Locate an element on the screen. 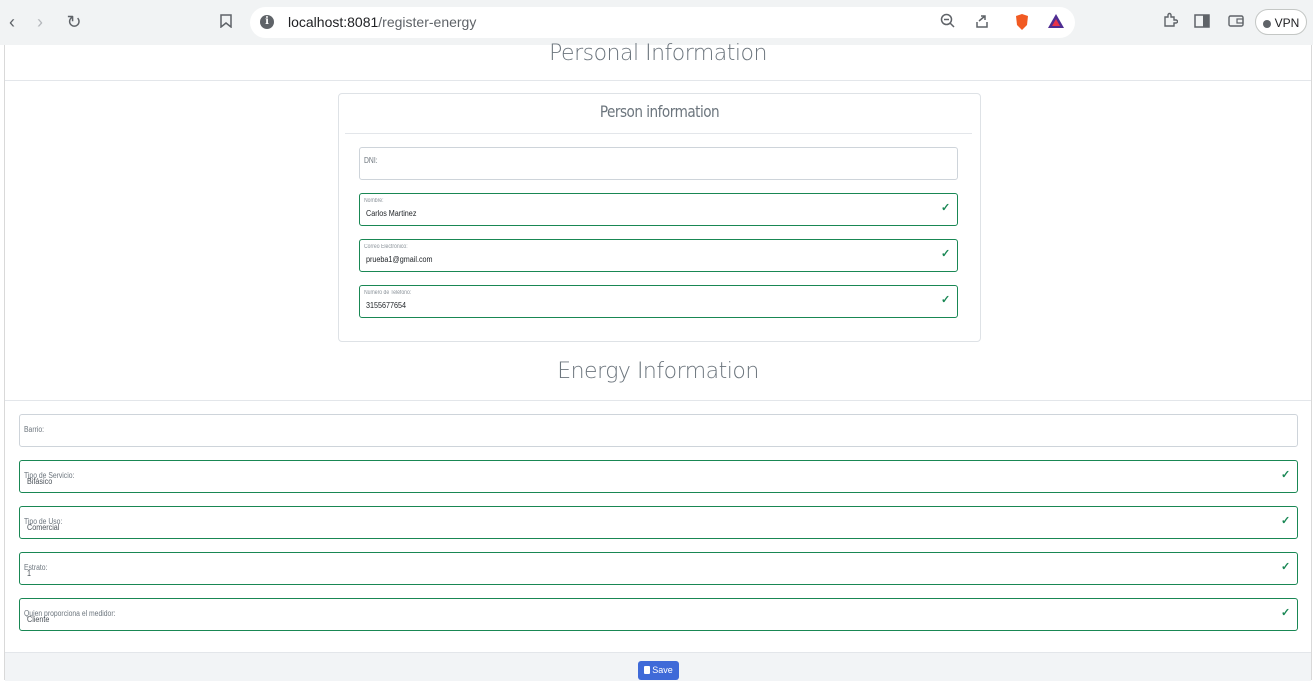  save-button: Save is located at coordinates (658, 670).